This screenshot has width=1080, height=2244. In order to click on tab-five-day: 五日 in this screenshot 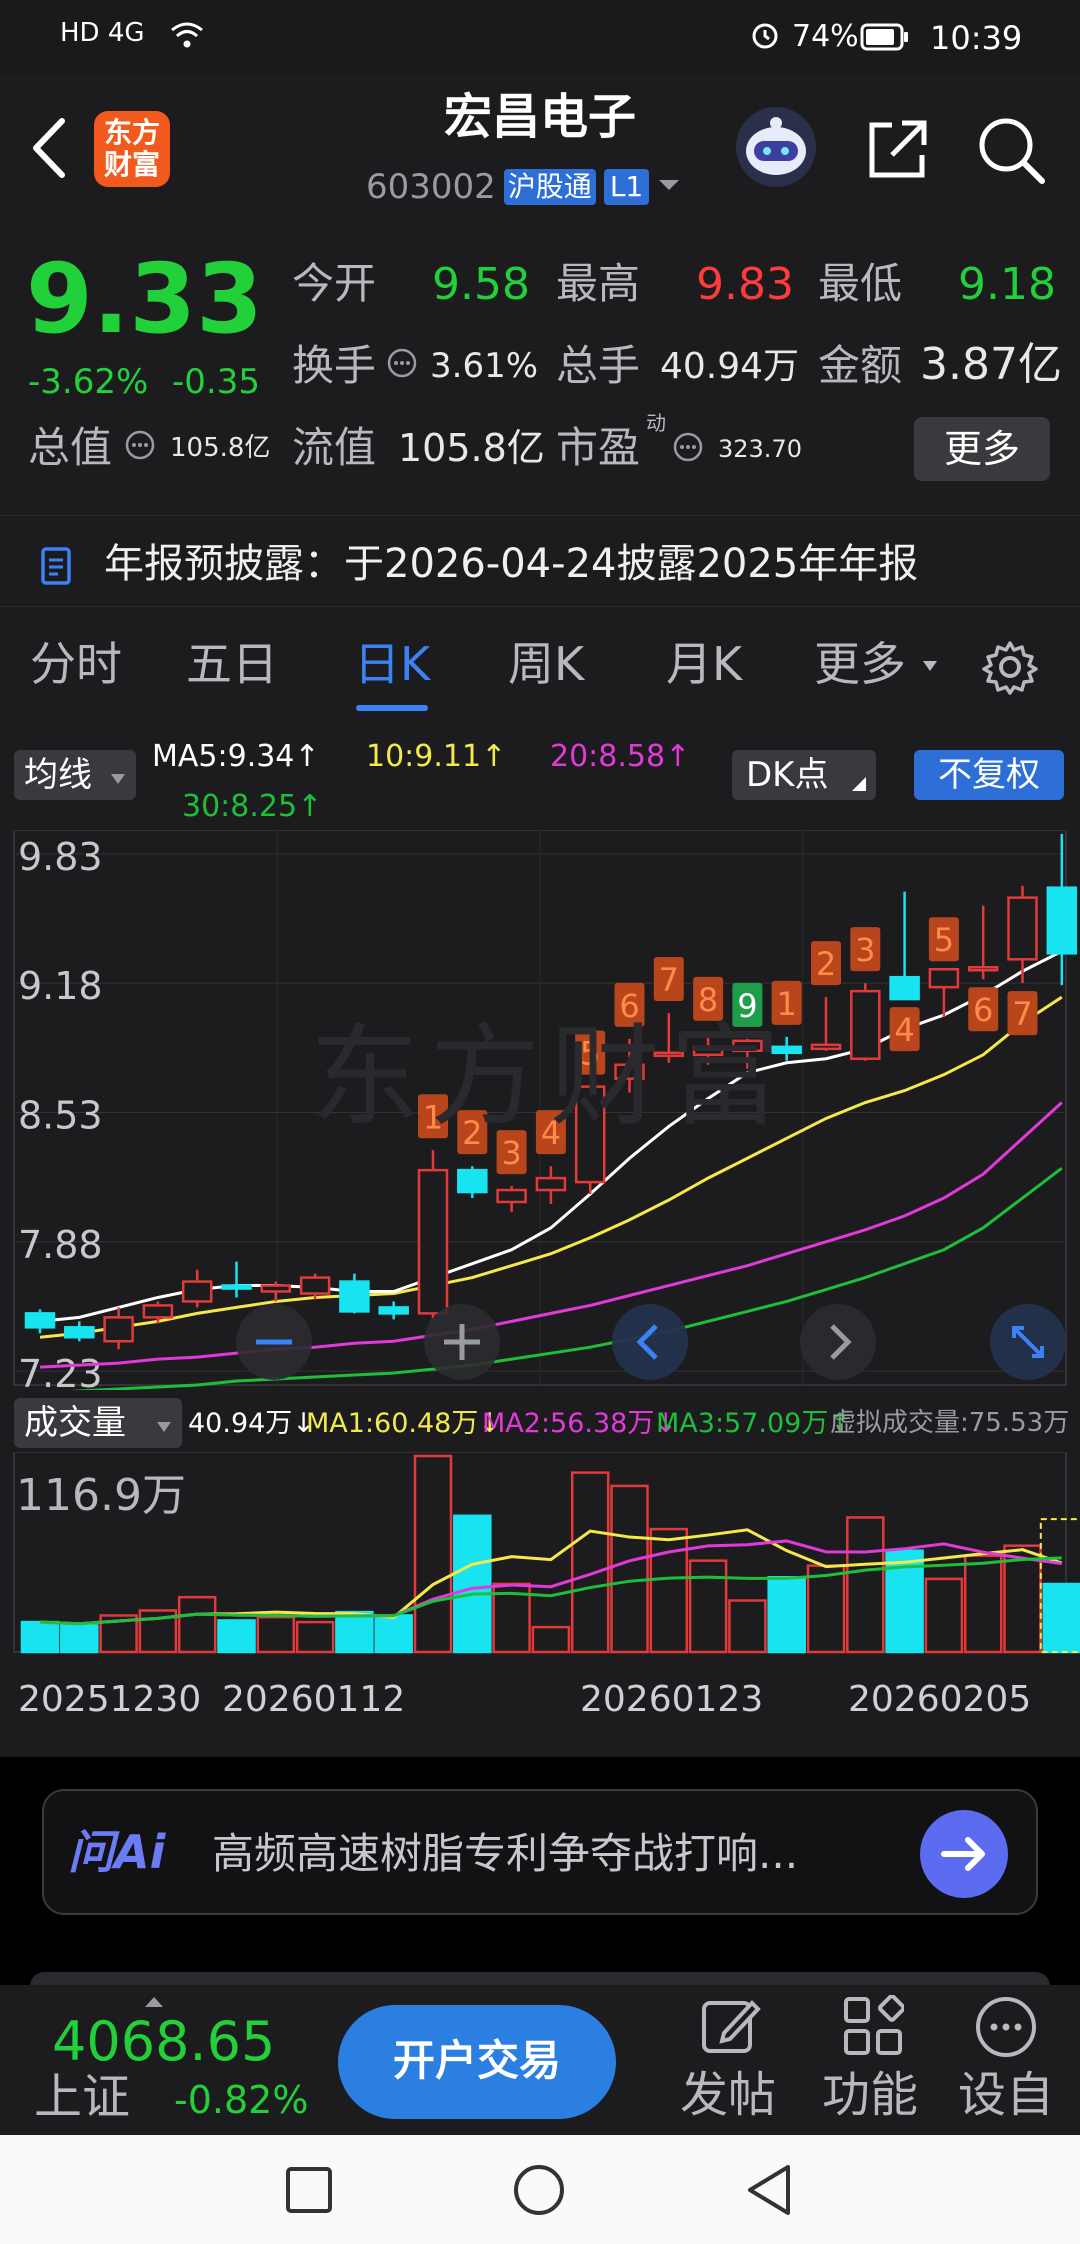, I will do `click(232, 664)`.